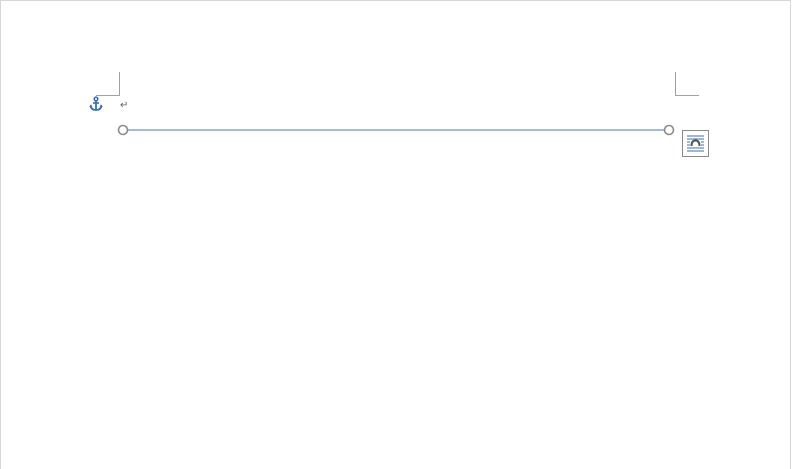 This screenshot has width=793, height=469. What do you see at coordinates (396, 130) in the screenshot?
I see `line-shape` at bounding box center [396, 130].